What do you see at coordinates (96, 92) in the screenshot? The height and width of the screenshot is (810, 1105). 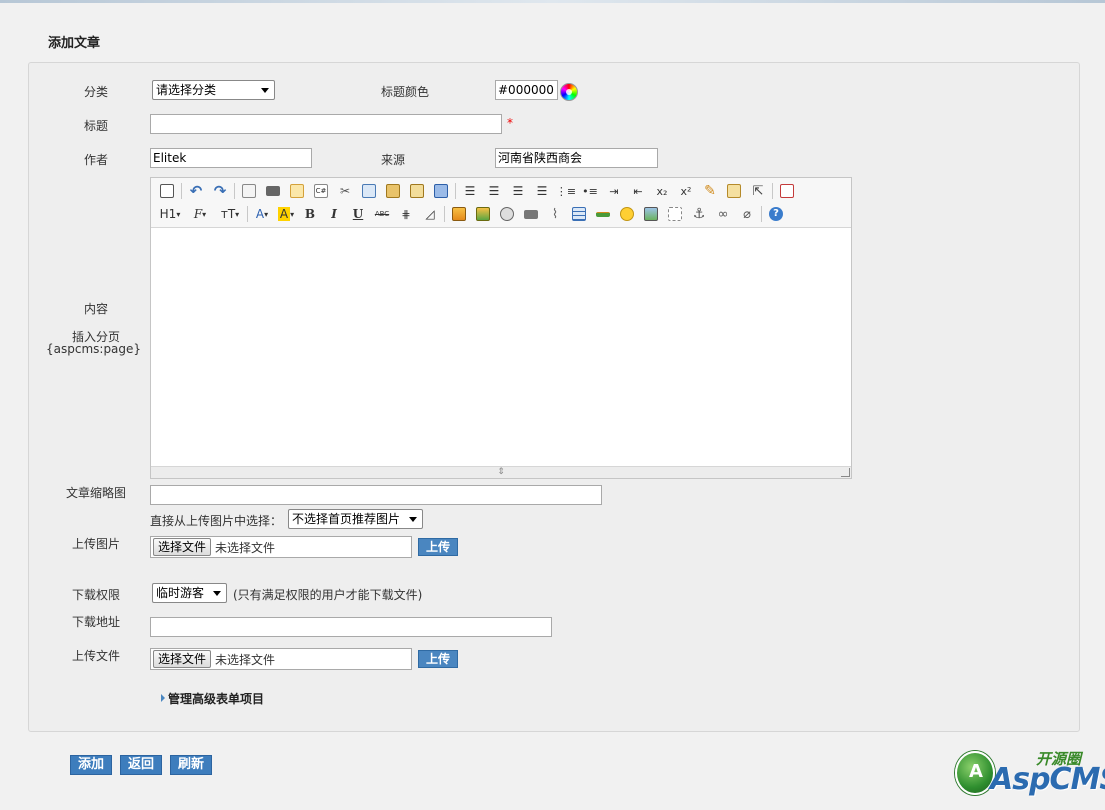 I see `category-label: 分类` at bounding box center [96, 92].